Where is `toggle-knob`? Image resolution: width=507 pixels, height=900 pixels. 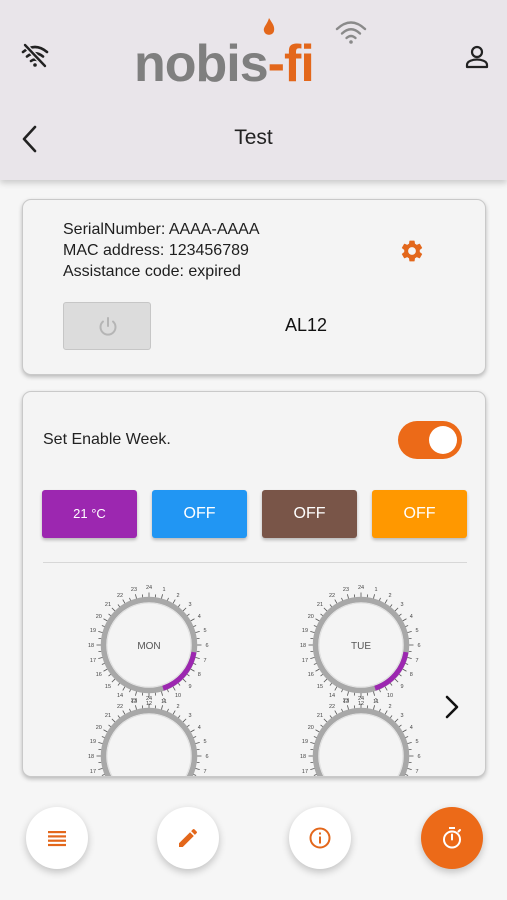 toggle-knob is located at coordinates (443, 440).